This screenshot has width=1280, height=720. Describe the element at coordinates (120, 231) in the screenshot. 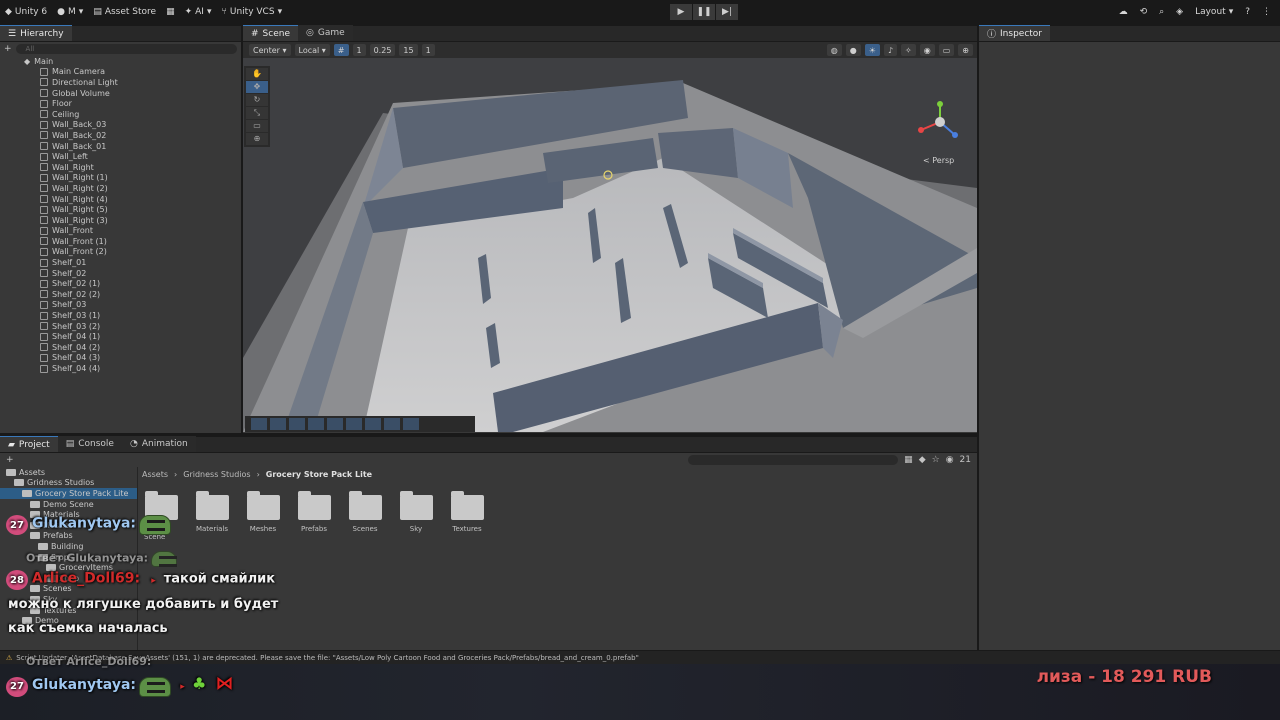

I see `hierarchy-item: Wall_Front` at that location.